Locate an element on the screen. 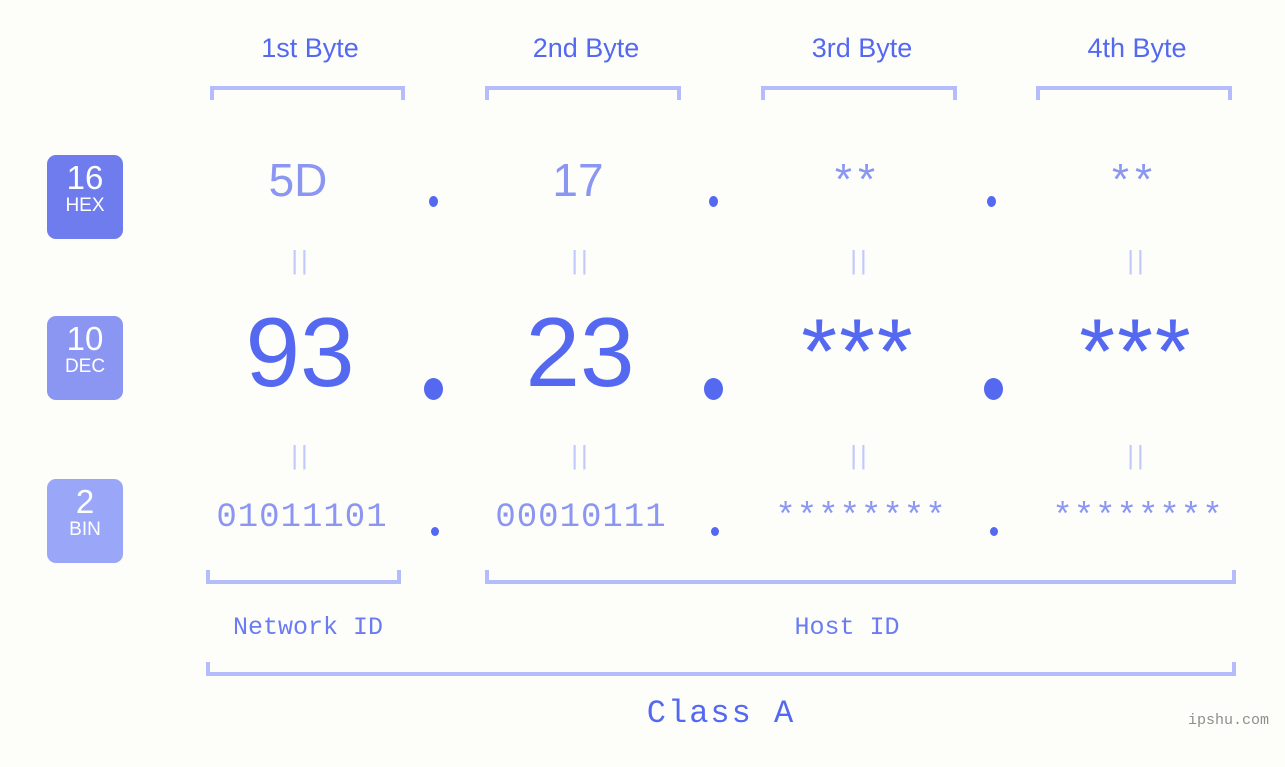 This screenshot has height=767, width=1285. dec-byte-3: *** is located at coordinates (858, 352).